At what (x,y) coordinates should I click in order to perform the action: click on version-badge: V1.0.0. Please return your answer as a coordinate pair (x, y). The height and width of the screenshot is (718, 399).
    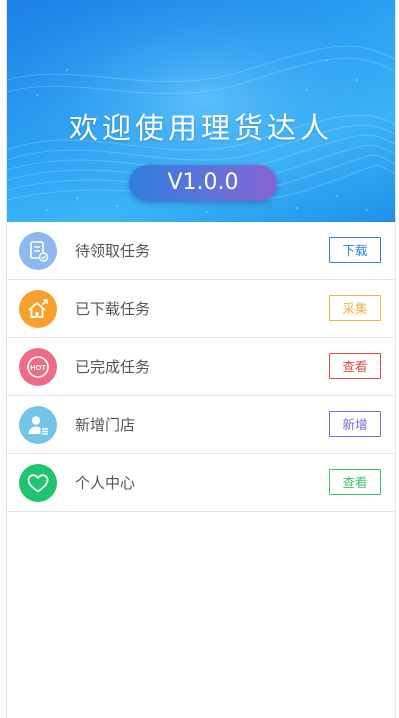
    Looking at the image, I should click on (203, 183).